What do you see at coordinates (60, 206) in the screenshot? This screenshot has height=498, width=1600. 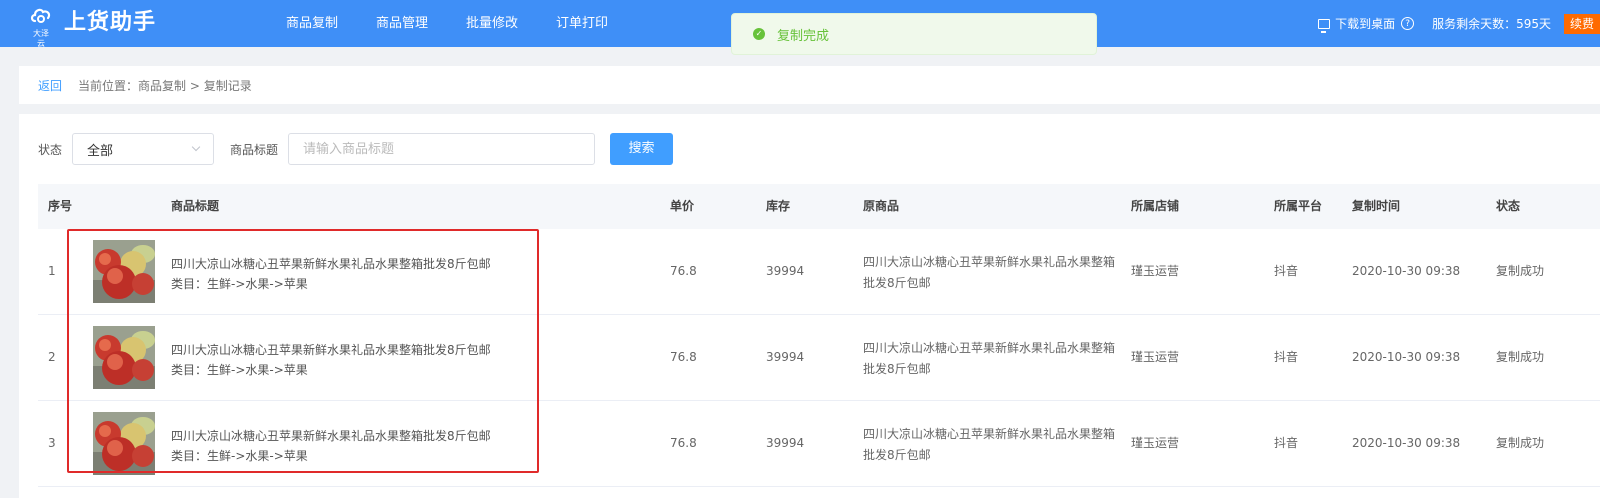 I see `column-header-index: 序号` at bounding box center [60, 206].